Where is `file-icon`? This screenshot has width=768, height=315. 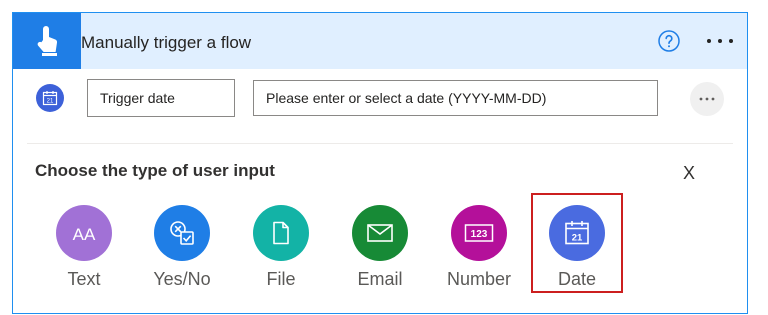 file-icon is located at coordinates (281, 233).